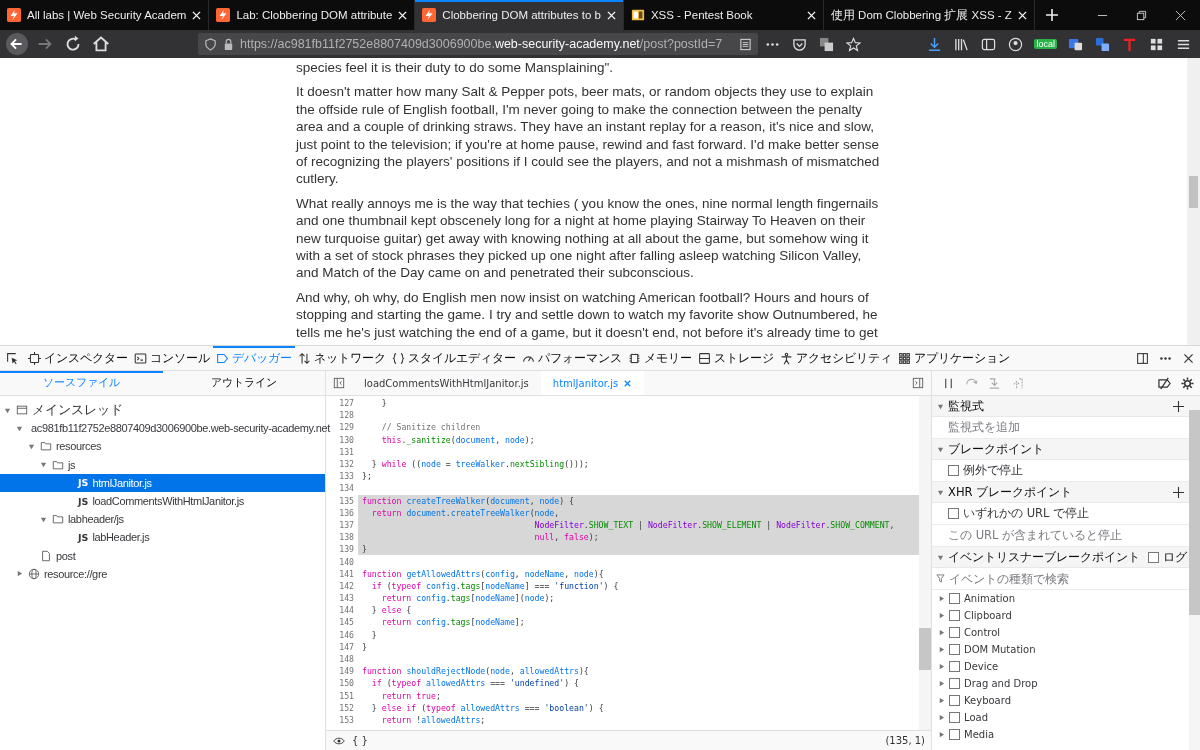  What do you see at coordinates (254, 358) in the screenshot?
I see `devtools-tab: デバッガー` at bounding box center [254, 358].